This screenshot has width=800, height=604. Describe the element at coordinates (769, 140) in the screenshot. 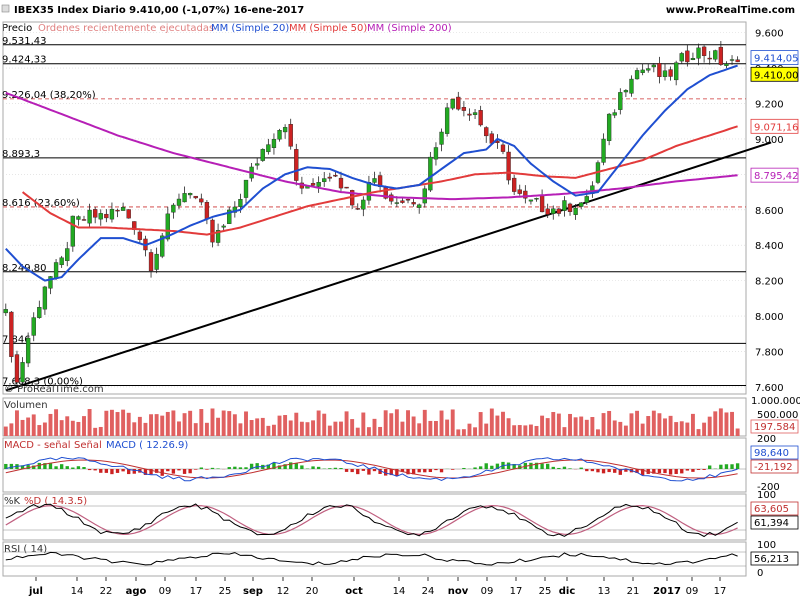

I see `y-tick-label: 9.000` at that location.